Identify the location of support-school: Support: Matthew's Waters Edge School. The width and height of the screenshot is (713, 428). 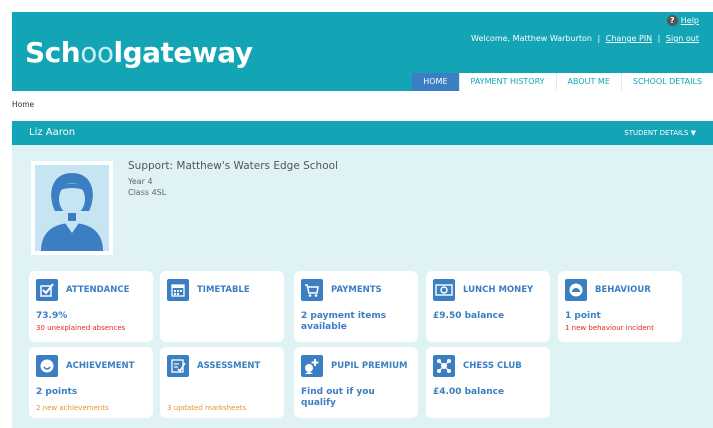
(233, 166).